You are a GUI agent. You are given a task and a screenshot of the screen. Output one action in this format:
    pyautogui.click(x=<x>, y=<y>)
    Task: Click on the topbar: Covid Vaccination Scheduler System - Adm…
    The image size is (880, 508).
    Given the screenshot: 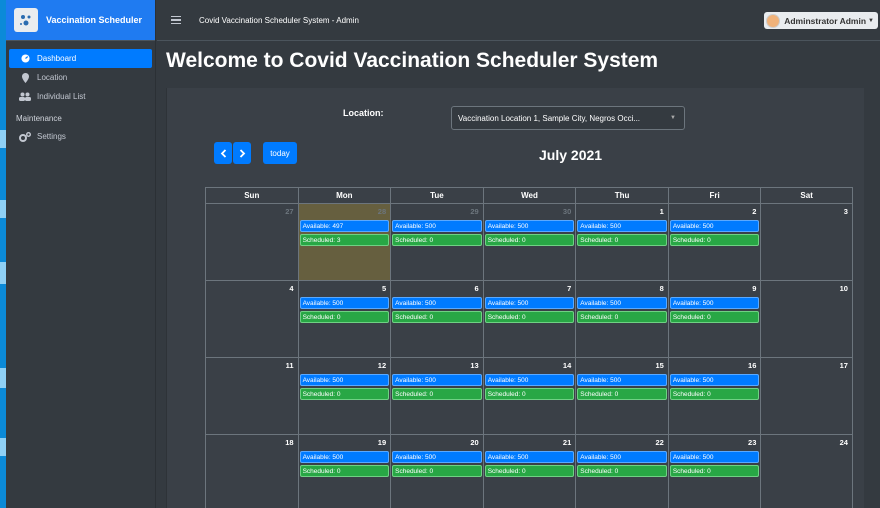 What is the action you would take?
    pyautogui.click(x=518, y=20)
    